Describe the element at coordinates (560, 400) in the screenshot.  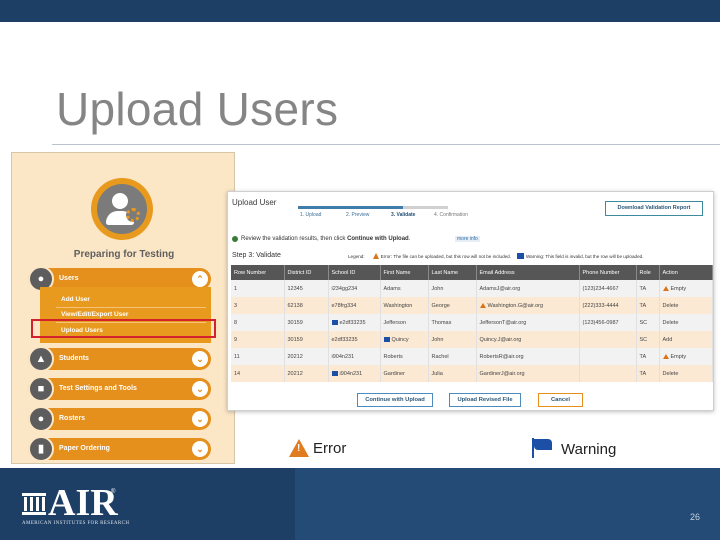
I see `cancel-button: Cancel` at that location.